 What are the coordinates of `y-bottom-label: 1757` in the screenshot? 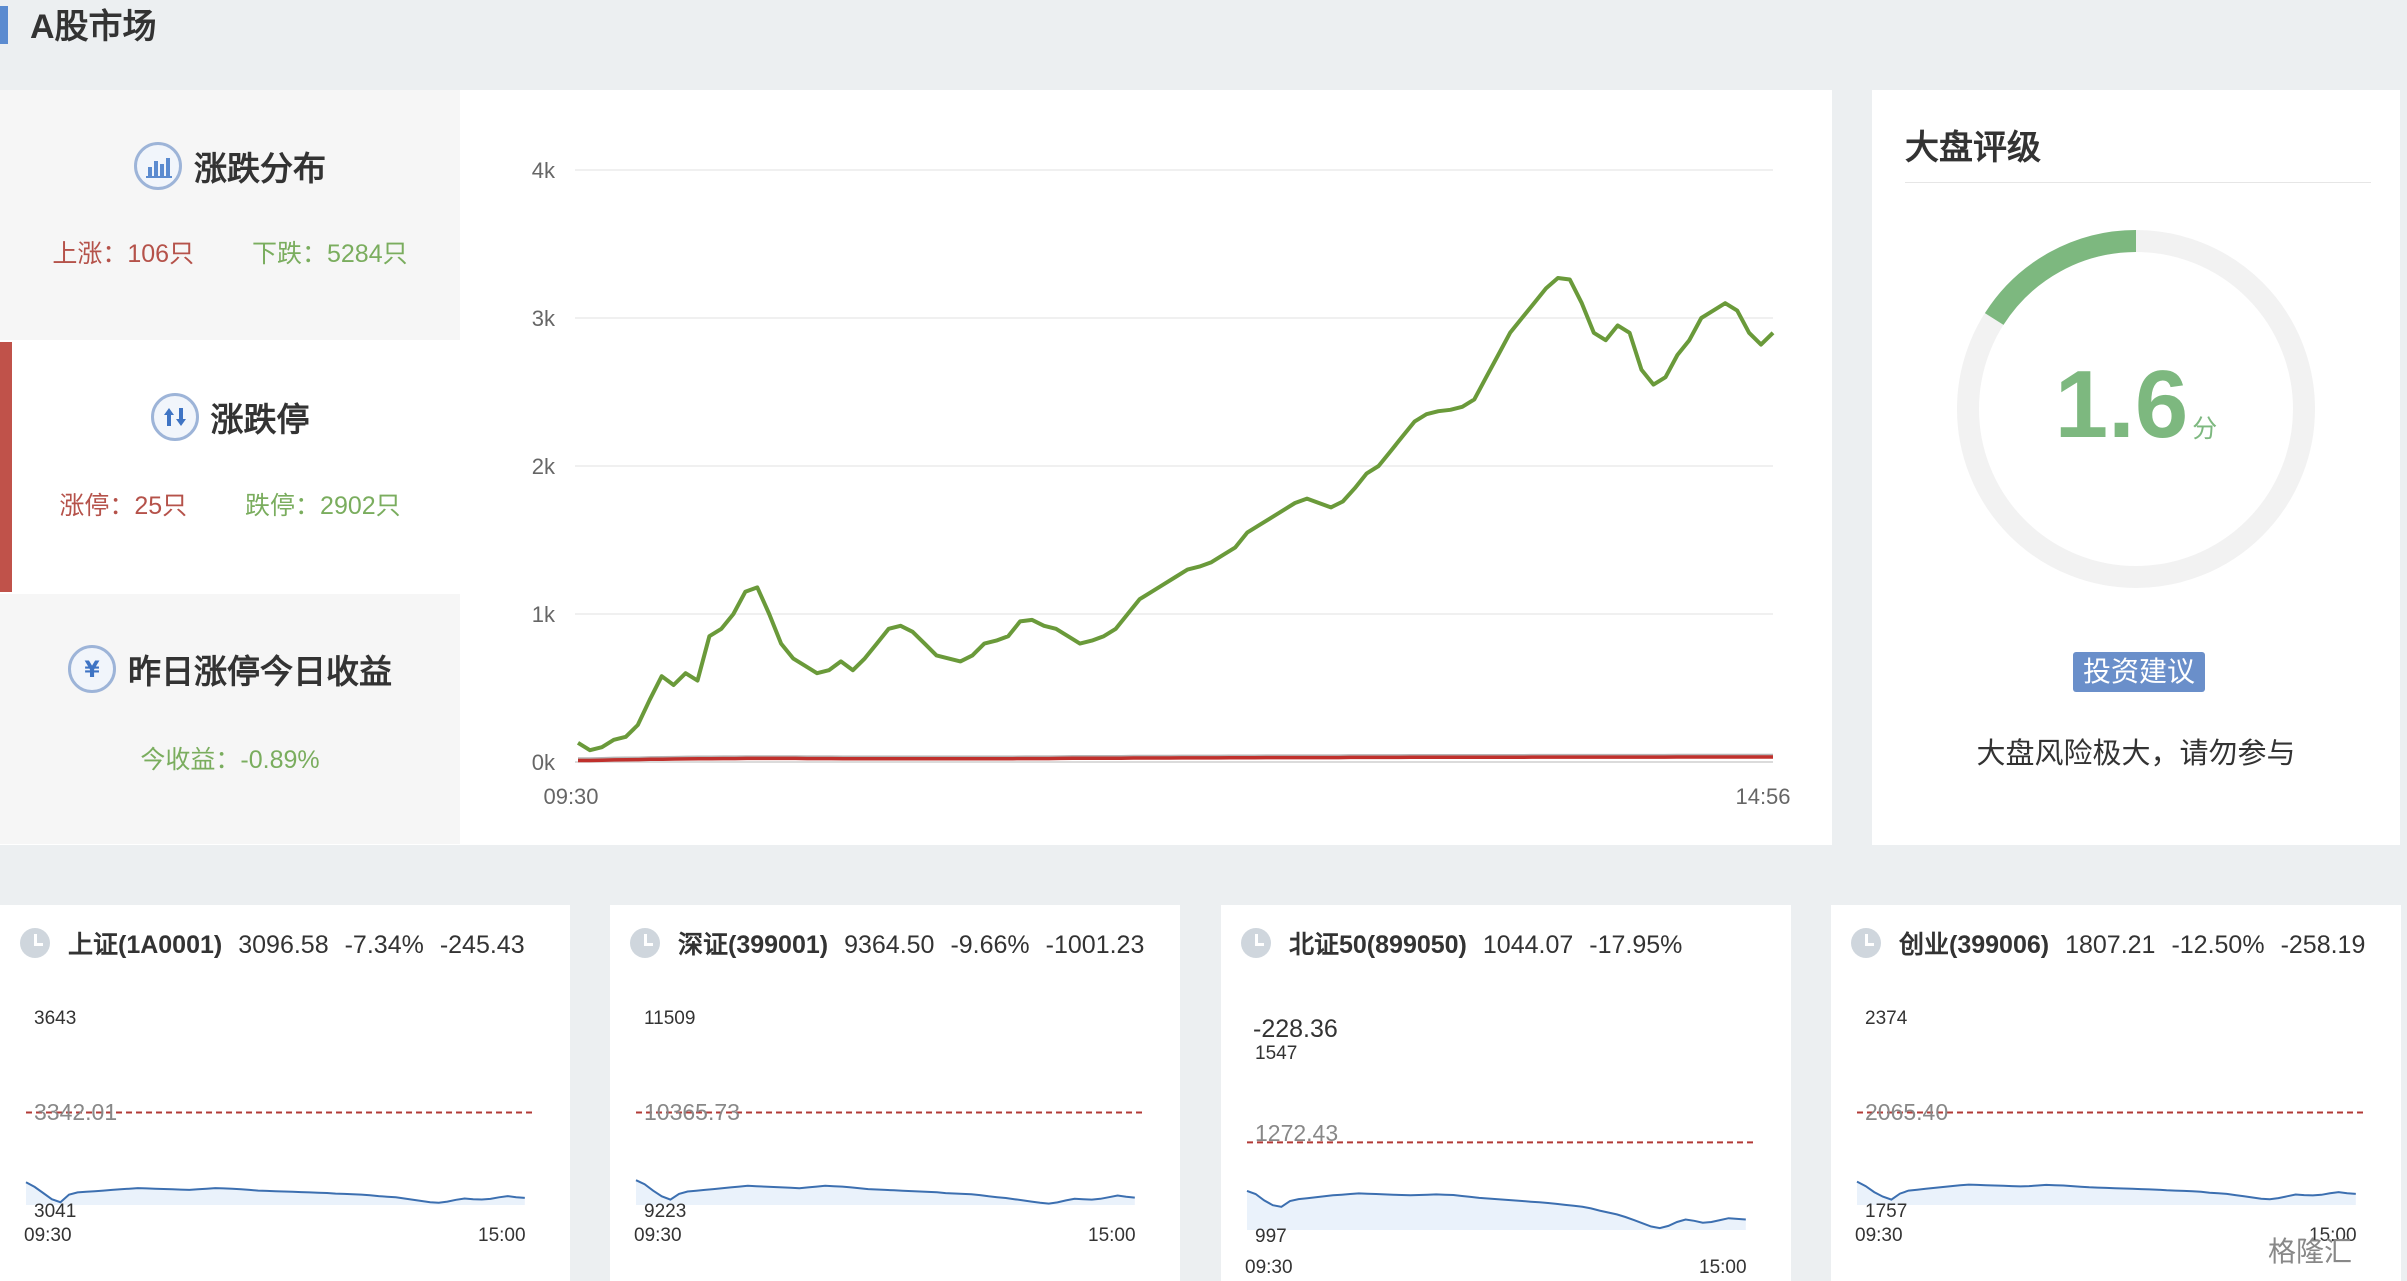 It's located at (1886, 1211).